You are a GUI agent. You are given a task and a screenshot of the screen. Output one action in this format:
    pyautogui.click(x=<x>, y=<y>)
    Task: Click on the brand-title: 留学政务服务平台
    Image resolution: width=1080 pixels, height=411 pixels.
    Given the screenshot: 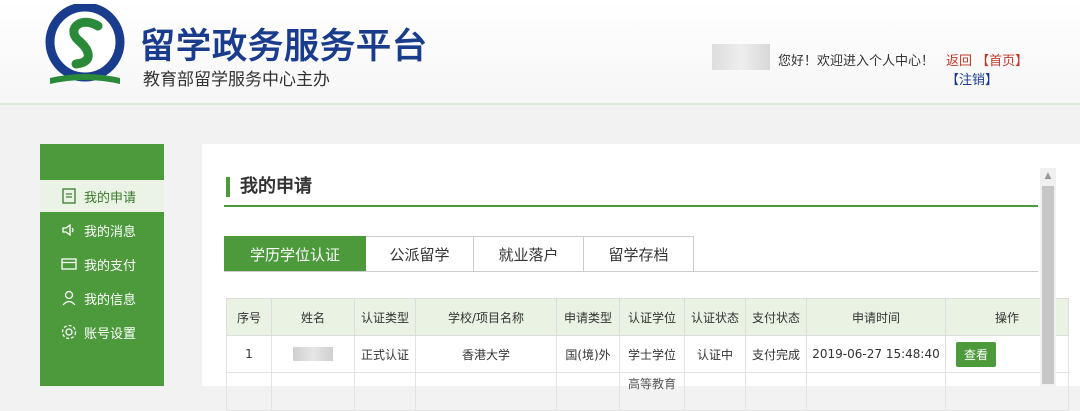 What is the action you would take?
    pyautogui.click(x=284, y=46)
    